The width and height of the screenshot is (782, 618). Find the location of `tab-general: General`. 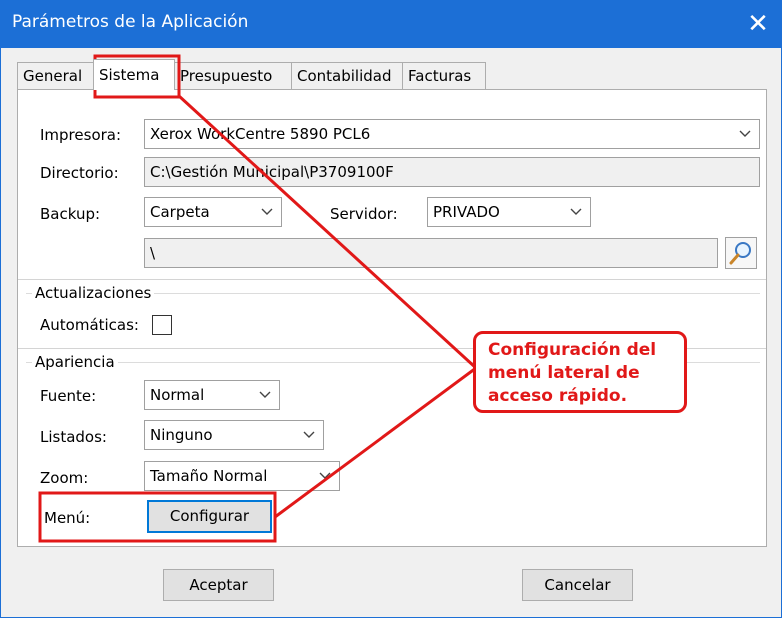

tab-general: General is located at coordinates (55, 75).